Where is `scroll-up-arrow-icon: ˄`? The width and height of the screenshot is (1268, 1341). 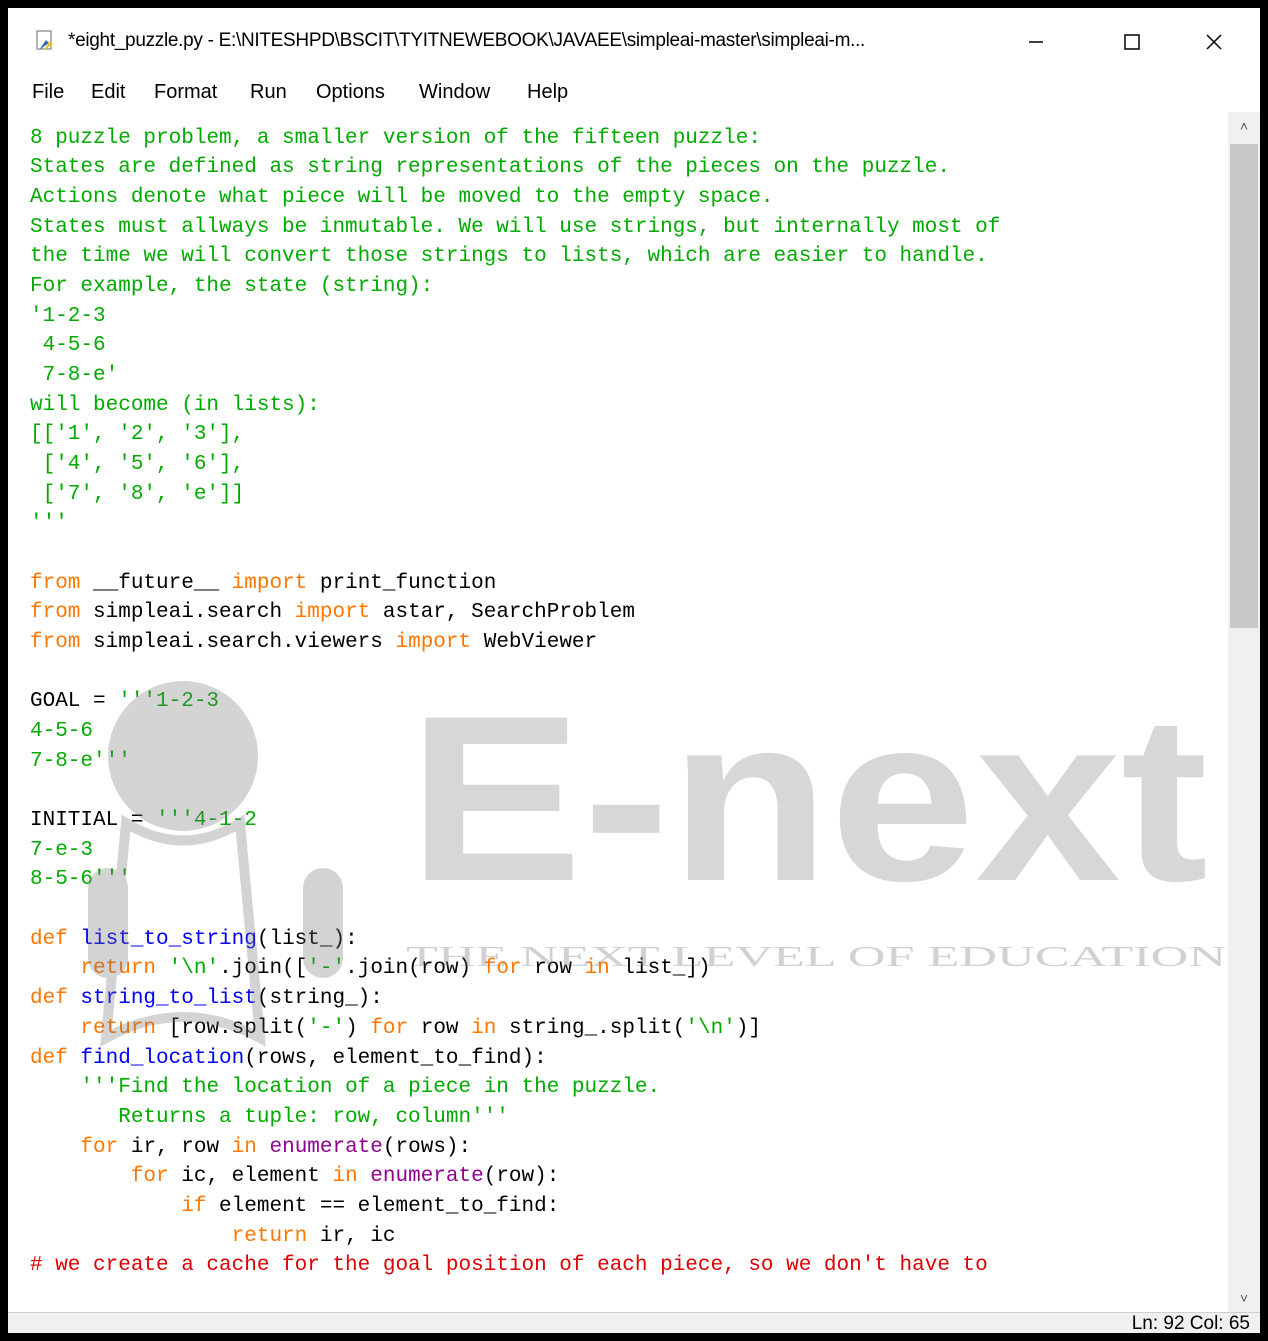 scroll-up-arrow-icon: ˄ is located at coordinates (1244, 126).